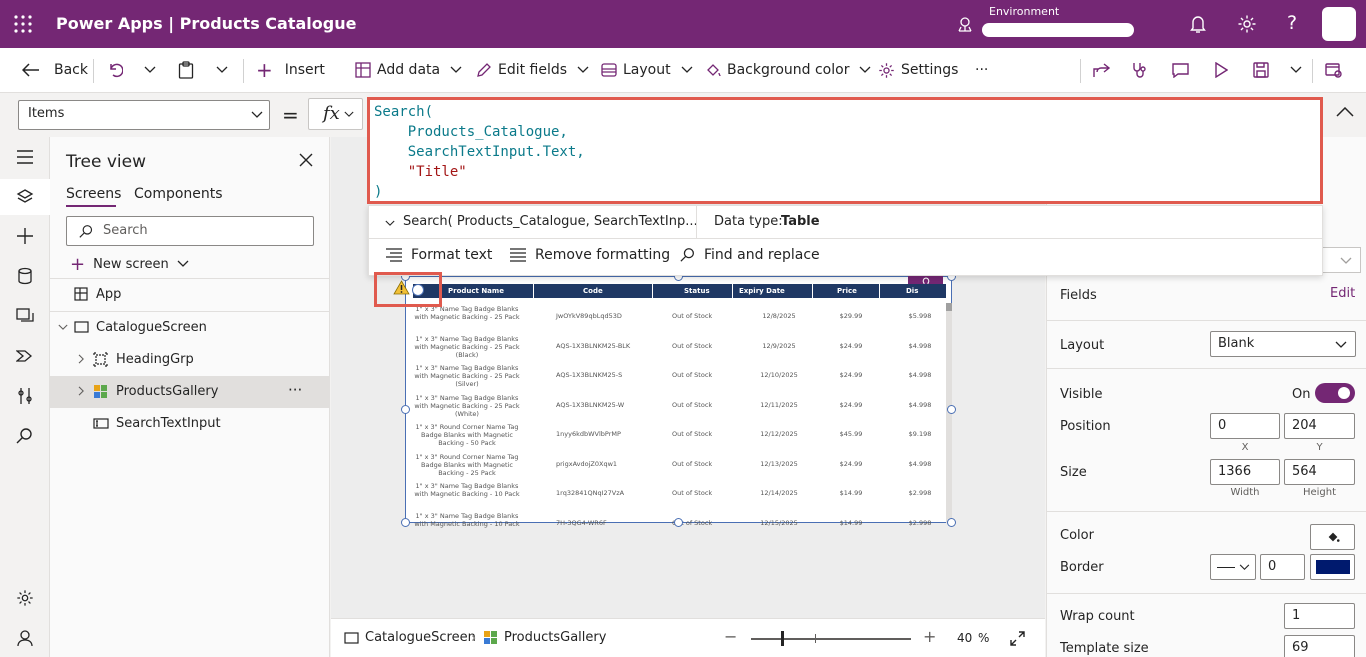  Describe the element at coordinates (1101, 70) in the screenshot. I see `share-button` at that location.